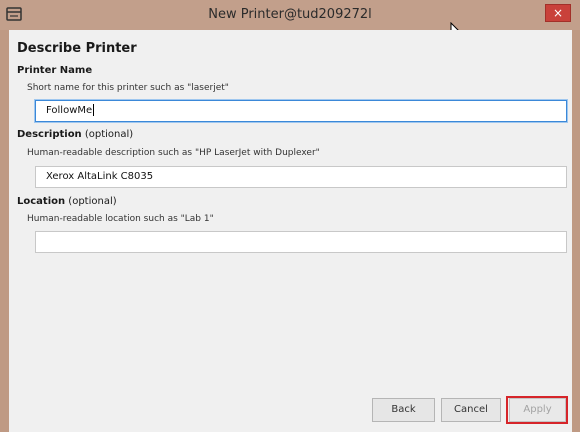  Describe the element at coordinates (558, 13) in the screenshot. I see `close-button: ×` at that location.